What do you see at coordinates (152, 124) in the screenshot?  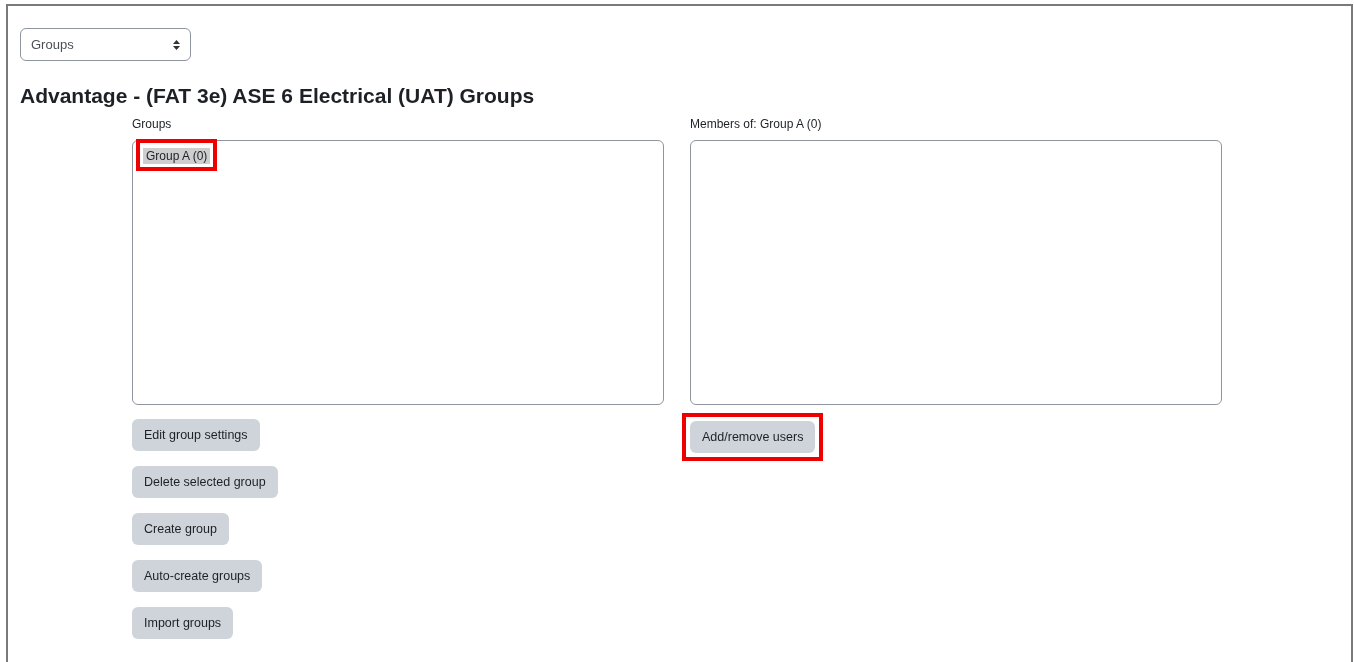 I see `list-label: Groups` at bounding box center [152, 124].